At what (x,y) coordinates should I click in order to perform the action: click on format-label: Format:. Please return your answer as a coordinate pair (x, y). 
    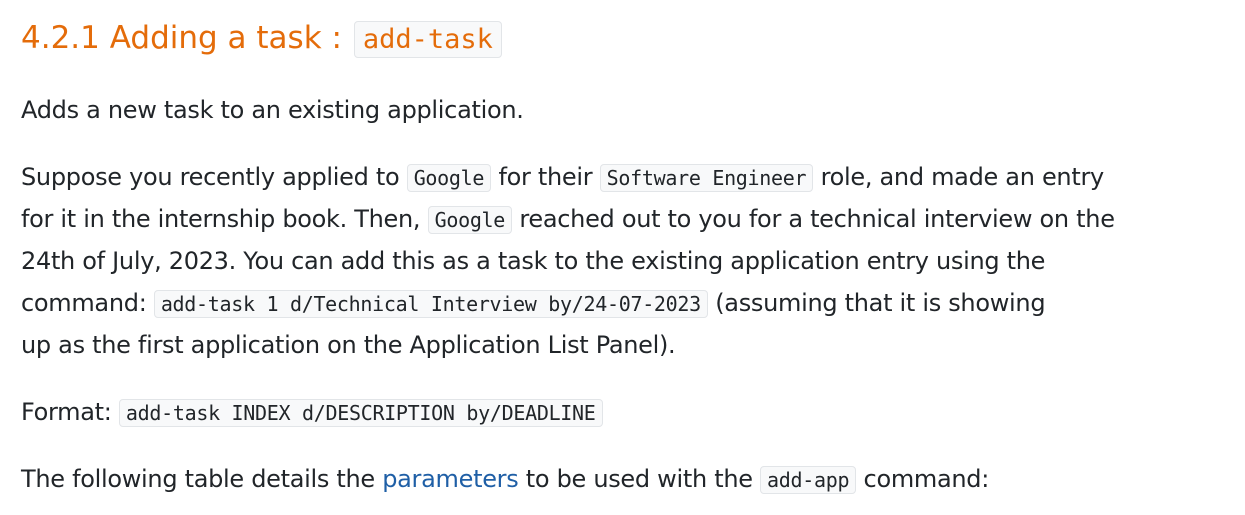
    Looking at the image, I should click on (70, 412).